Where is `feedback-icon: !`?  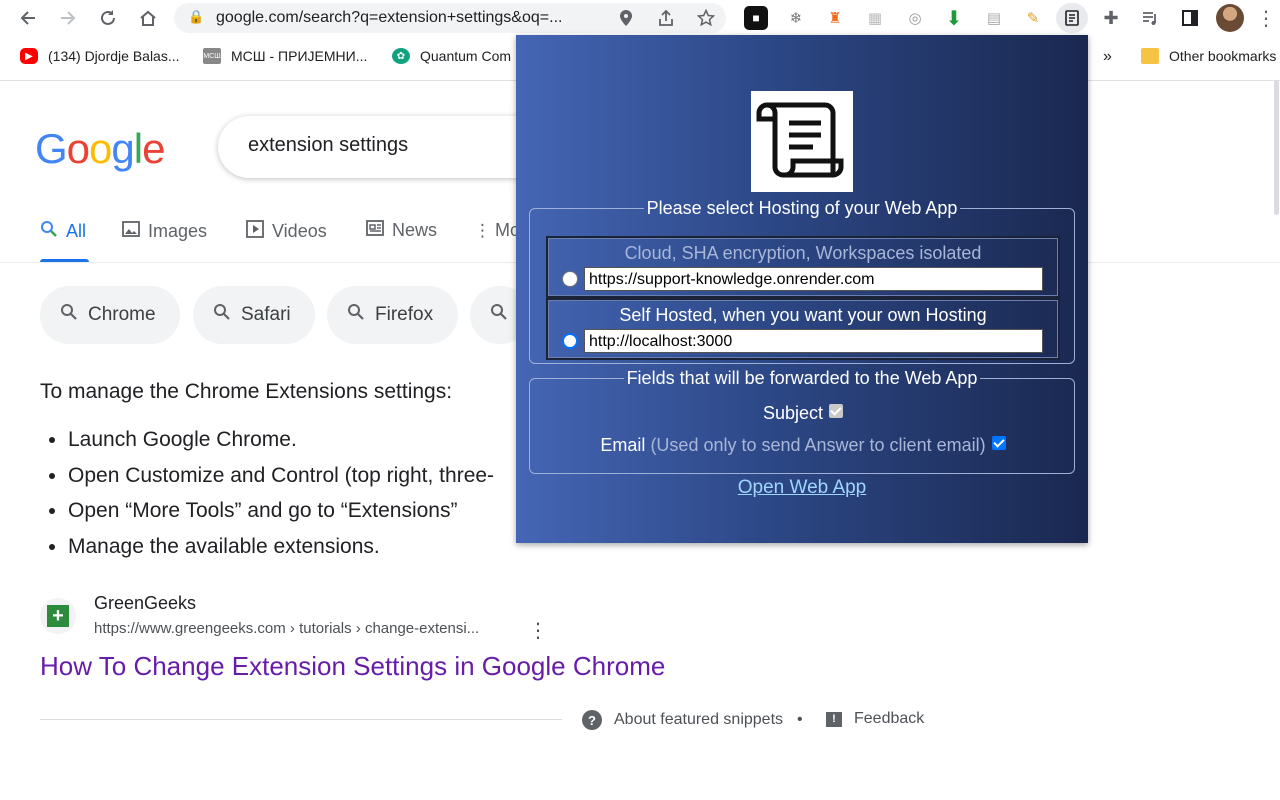
feedback-icon: ! is located at coordinates (834, 719).